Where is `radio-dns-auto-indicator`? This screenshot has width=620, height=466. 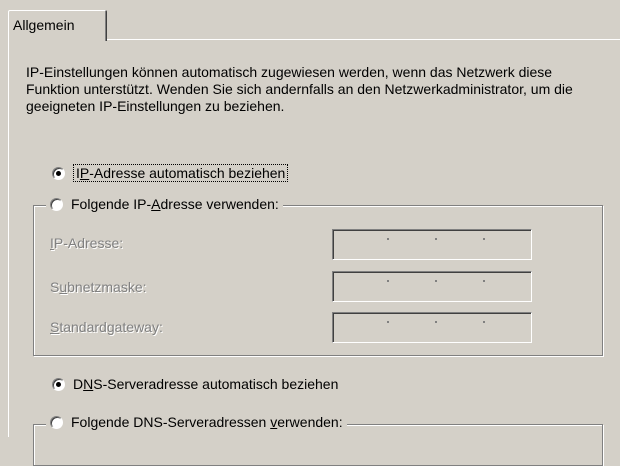 radio-dns-auto-indicator is located at coordinates (58, 384).